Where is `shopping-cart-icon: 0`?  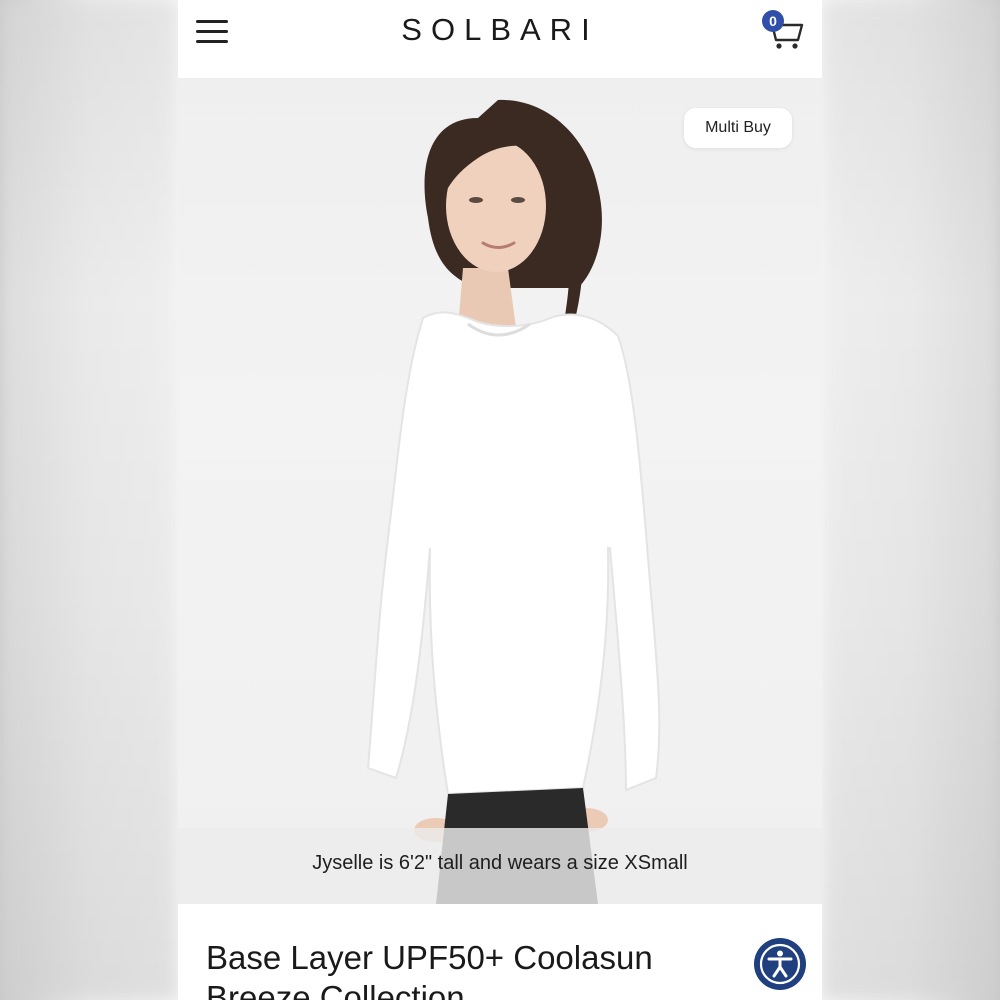 shopping-cart-icon: 0 is located at coordinates (782, 30).